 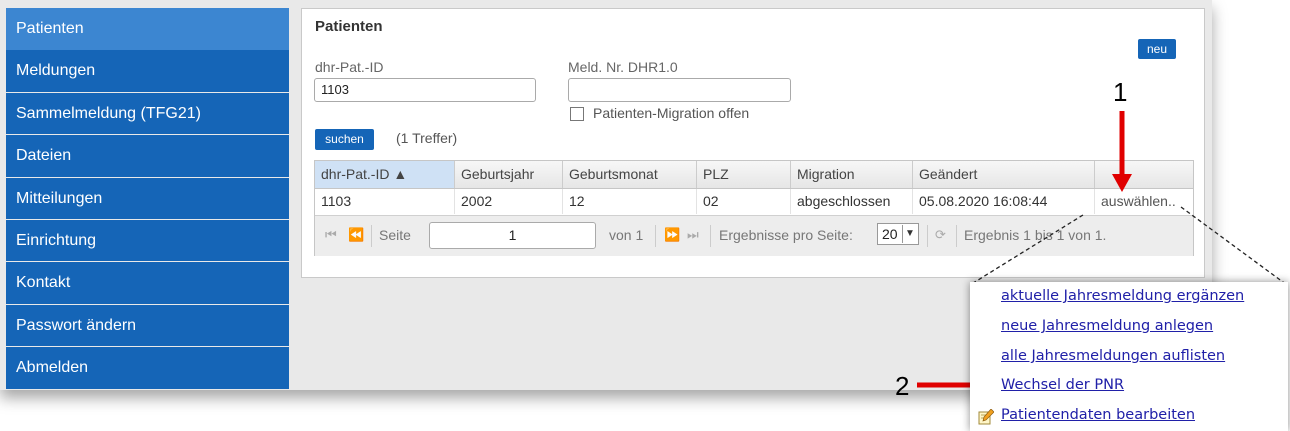 What do you see at coordinates (1026, 250) in the screenshot?
I see `callout-line-left` at bounding box center [1026, 250].